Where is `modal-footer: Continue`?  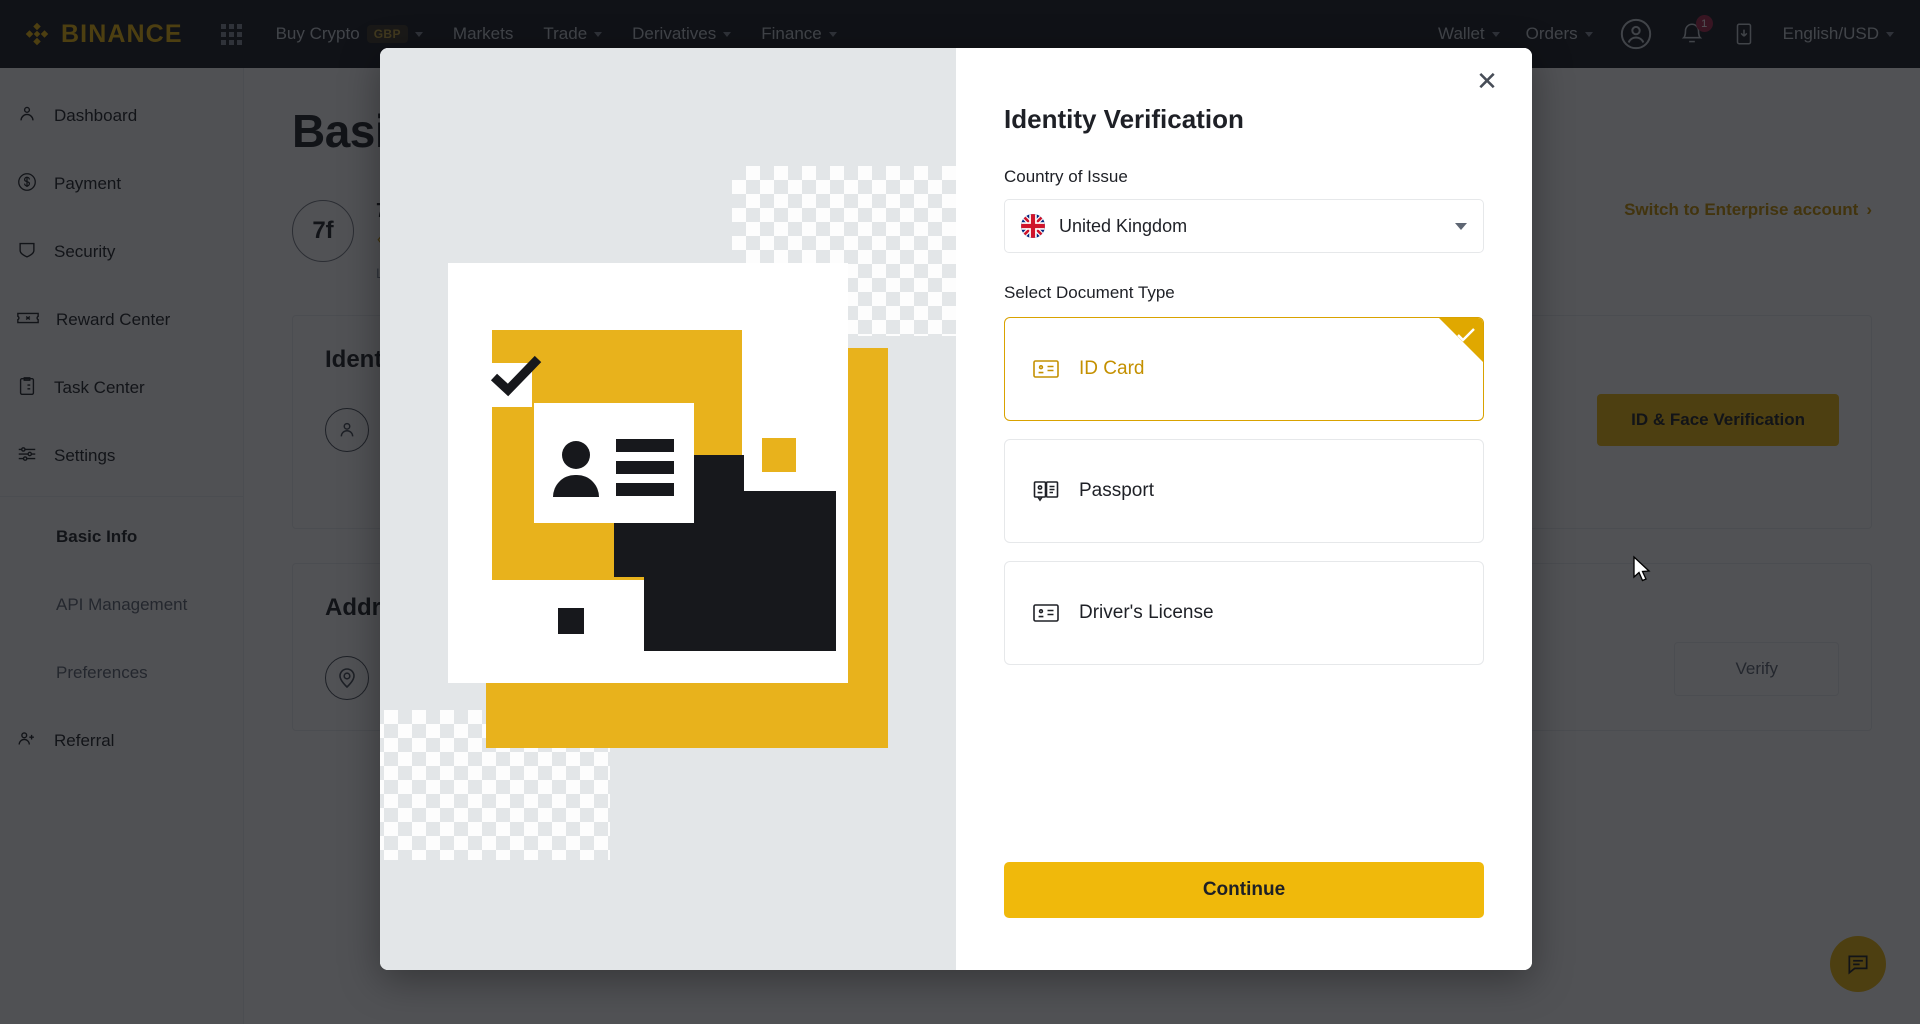 modal-footer: Continue is located at coordinates (1244, 890).